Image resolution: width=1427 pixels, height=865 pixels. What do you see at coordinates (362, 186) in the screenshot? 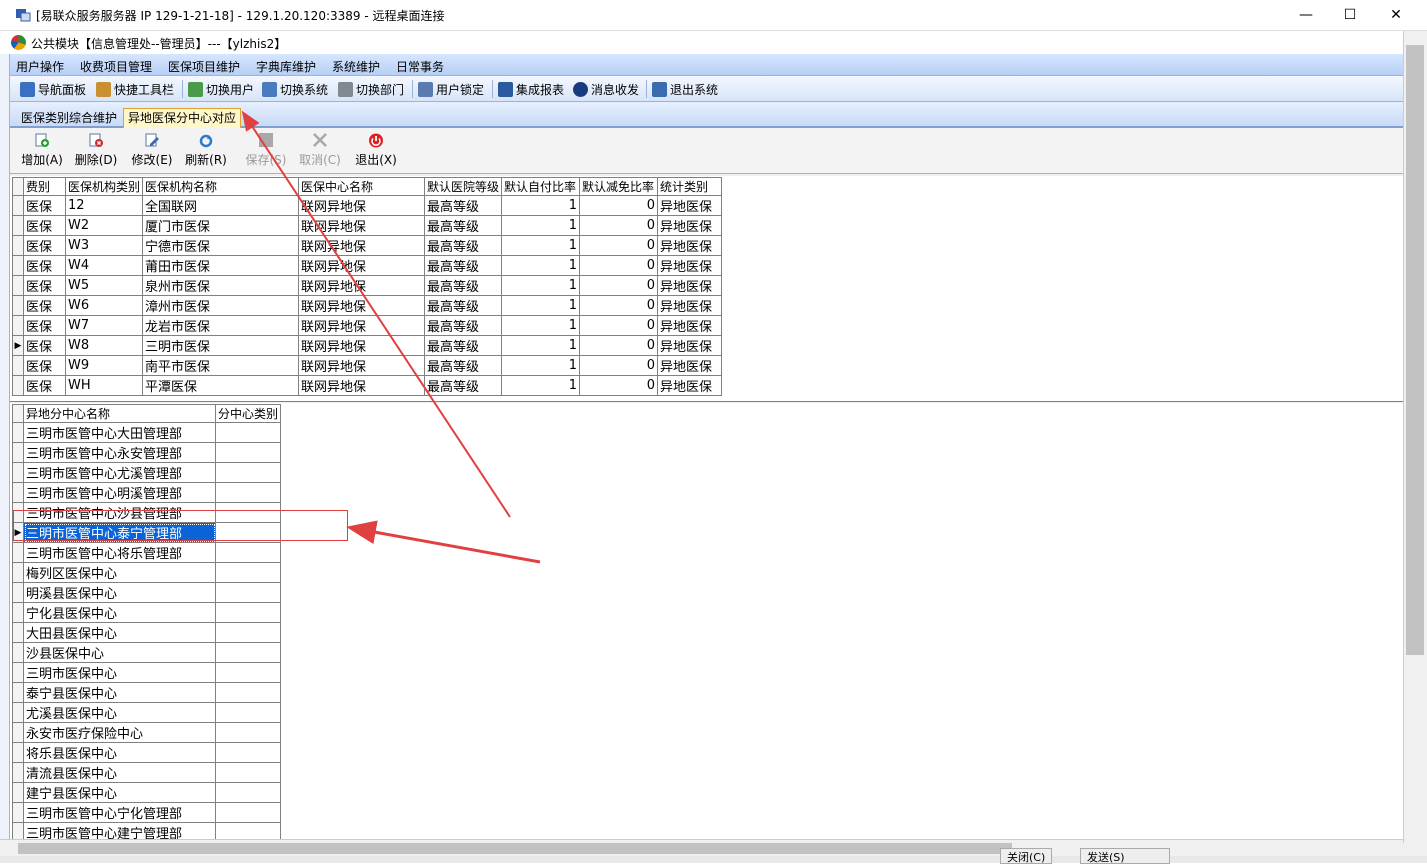
I see `column-header: 医保中心名称` at bounding box center [362, 186].